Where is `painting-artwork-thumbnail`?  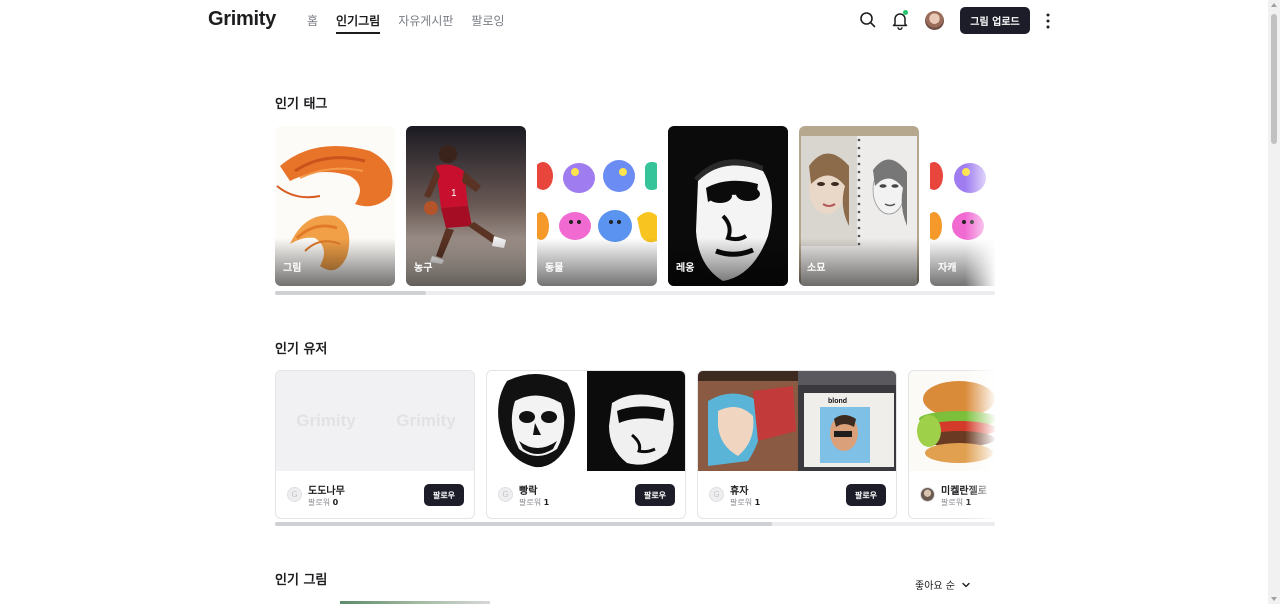
painting-artwork-thumbnail is located at coordinates (748, 421).